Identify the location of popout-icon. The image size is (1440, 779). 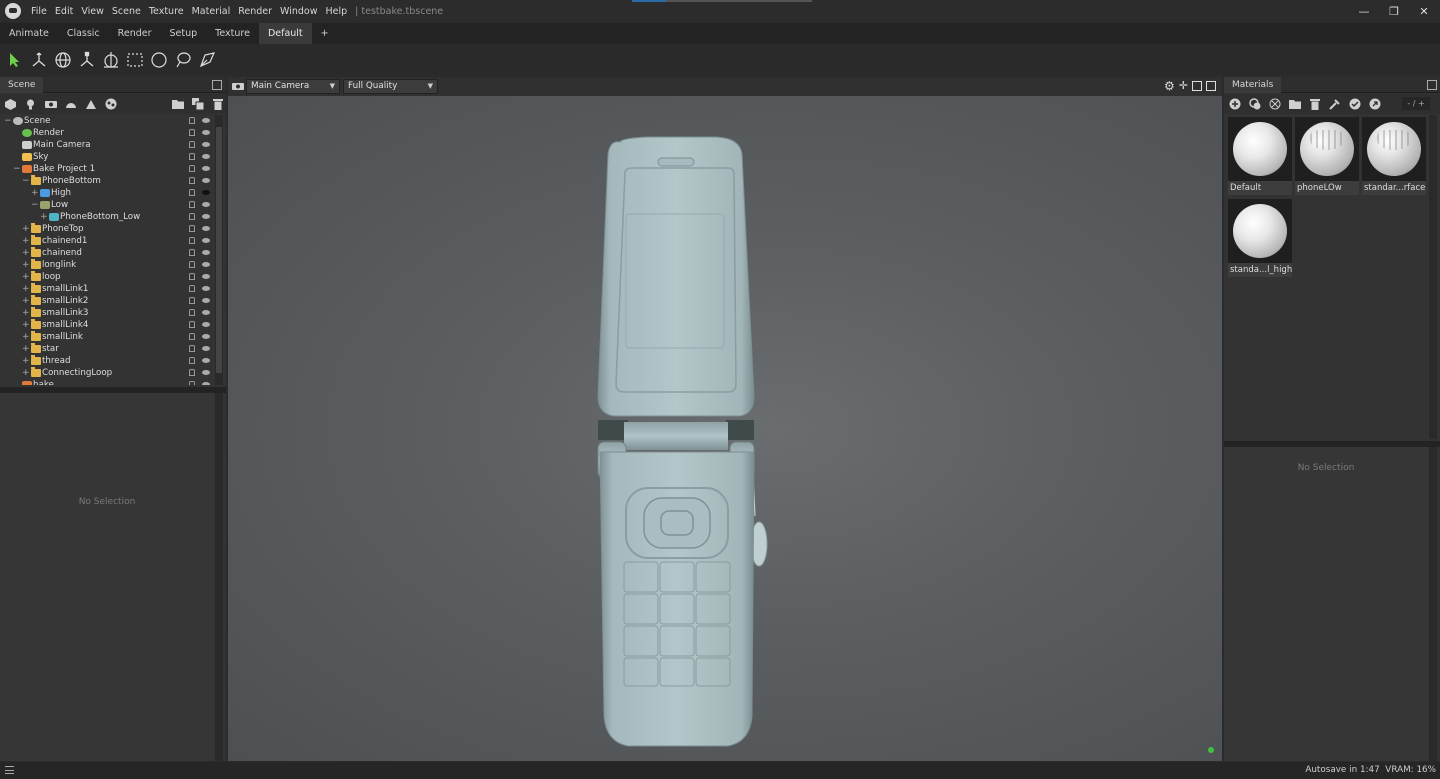
(217, 85).